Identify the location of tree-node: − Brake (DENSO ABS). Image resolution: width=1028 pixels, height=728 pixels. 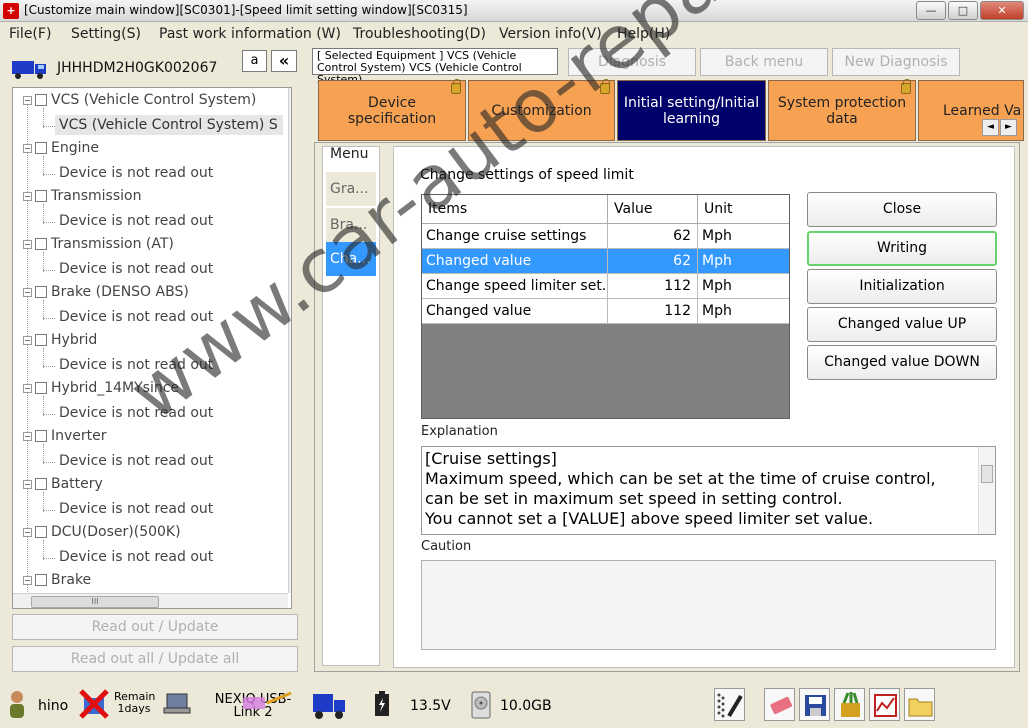
(106, 294).